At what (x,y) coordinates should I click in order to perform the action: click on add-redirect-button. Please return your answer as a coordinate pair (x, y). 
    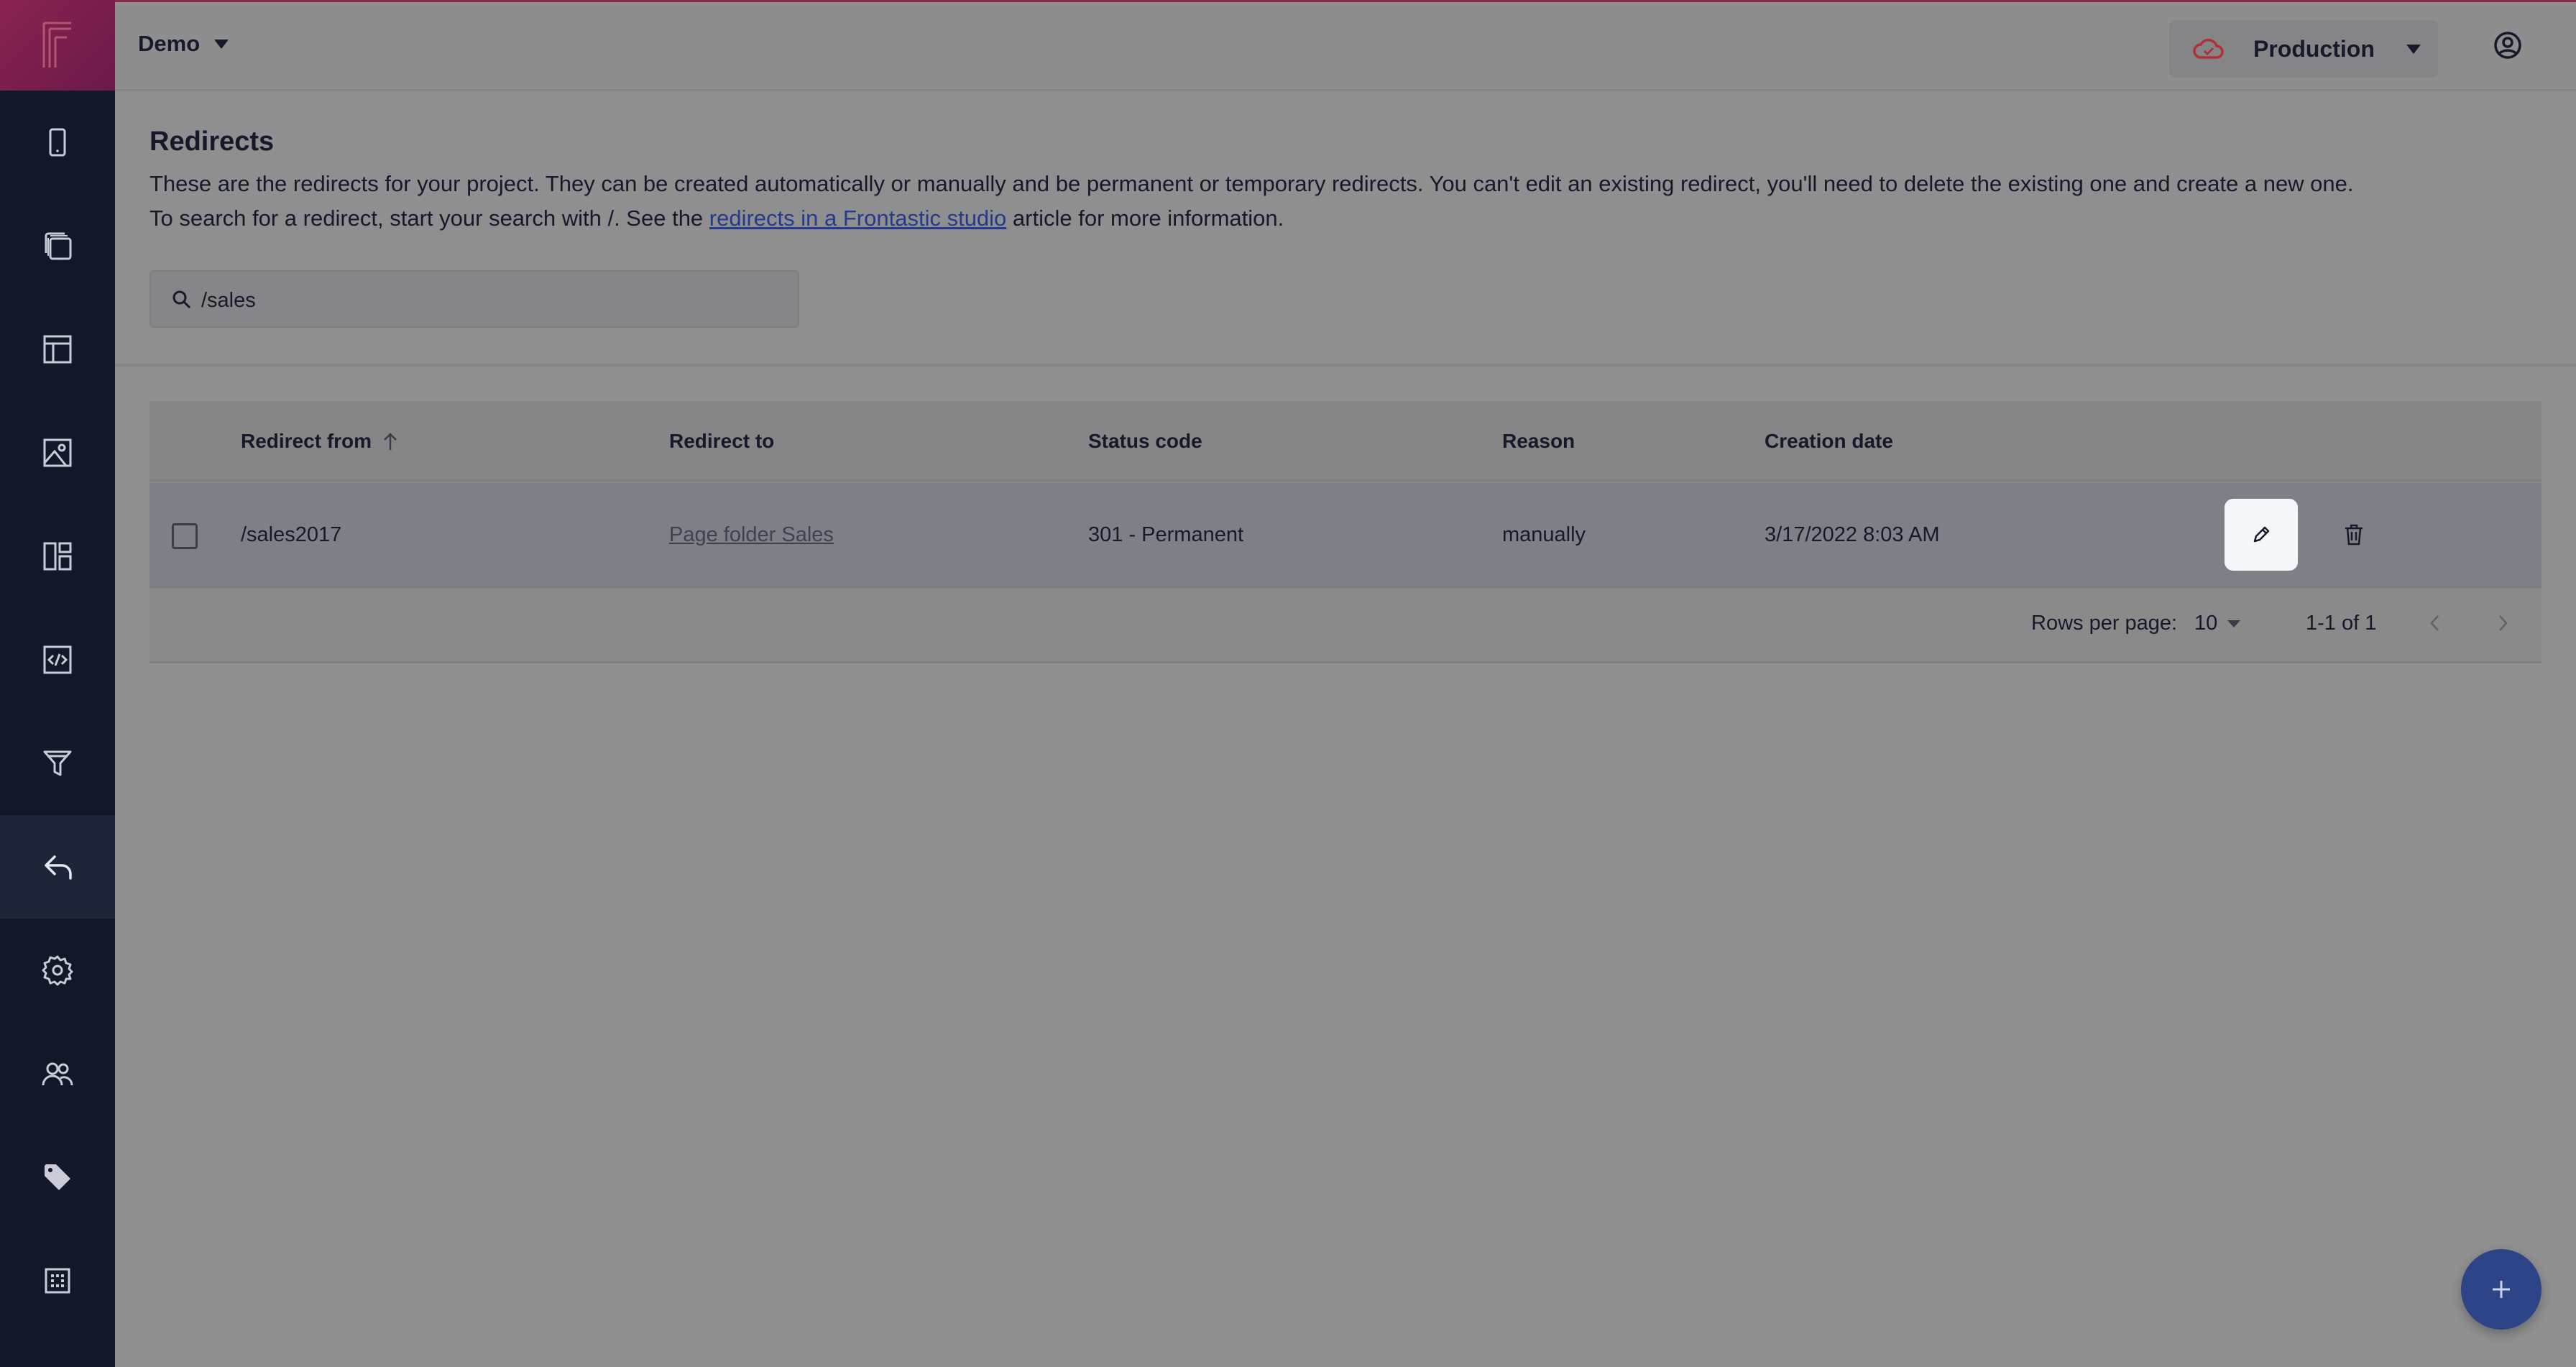
    Looking at the image, I should click on (2501, 1289).